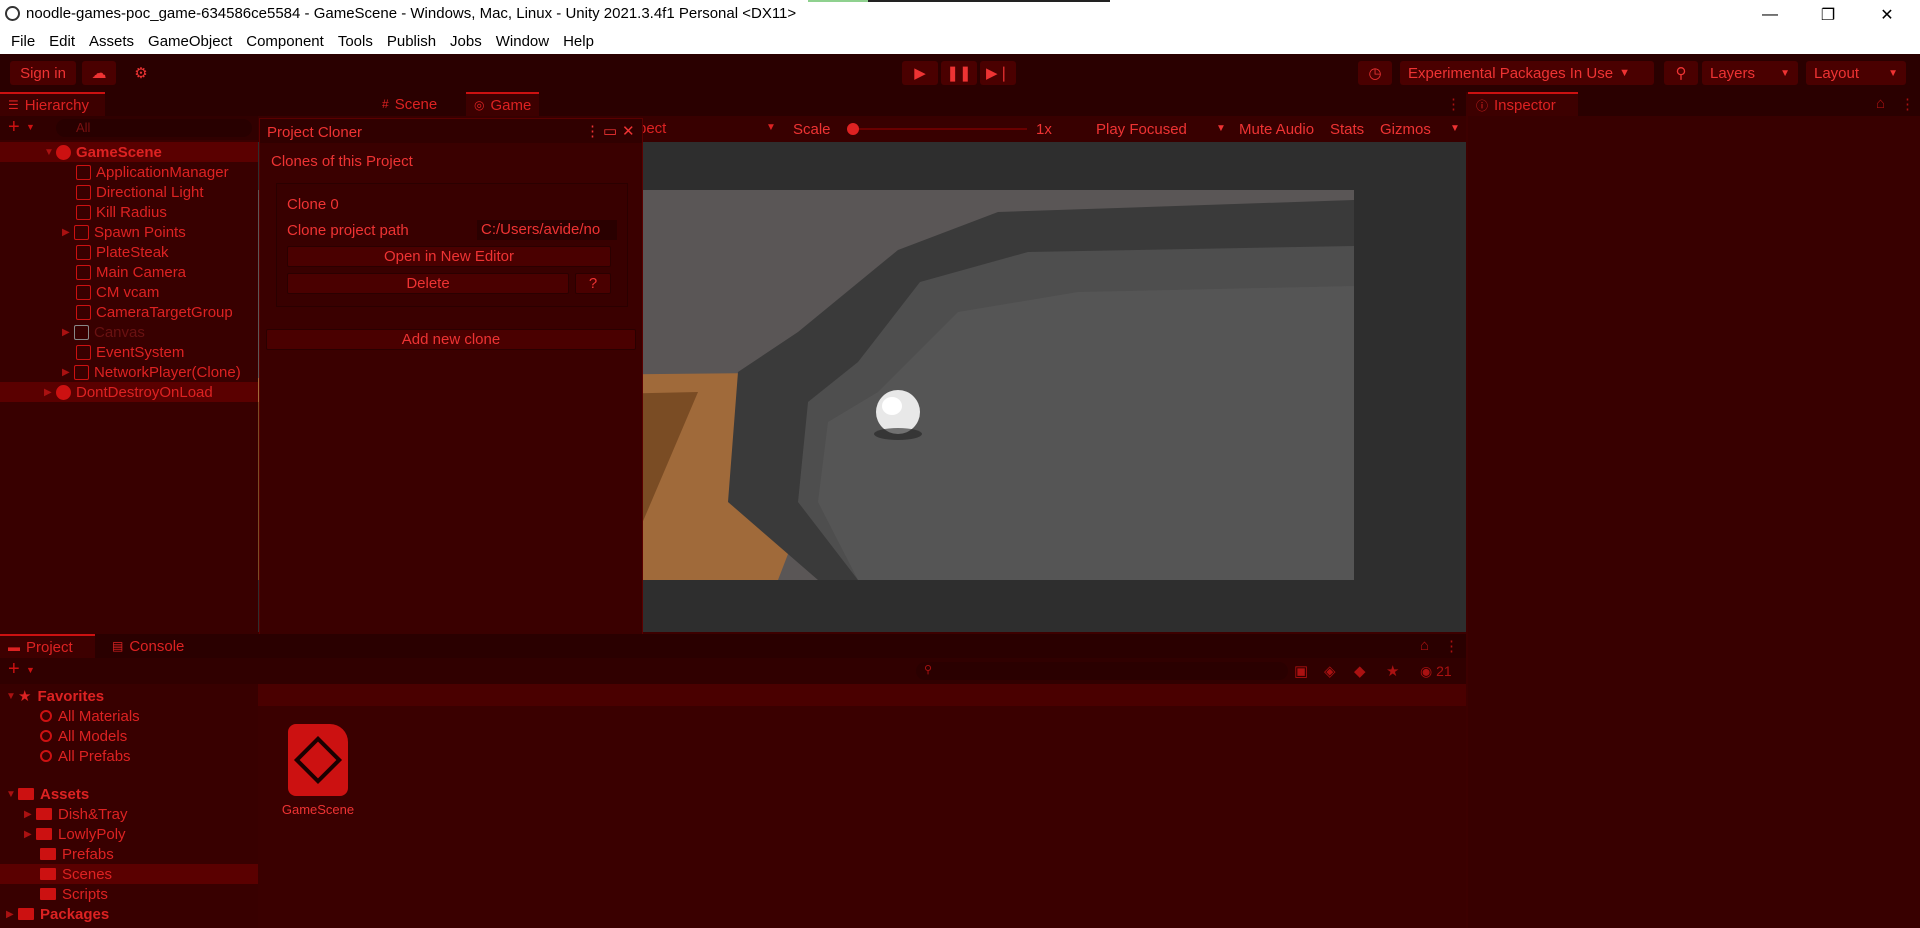  Describe the element at coordinates (57, 914) in the screenshot. I see `packages-item: ▶ Packages` at that location.